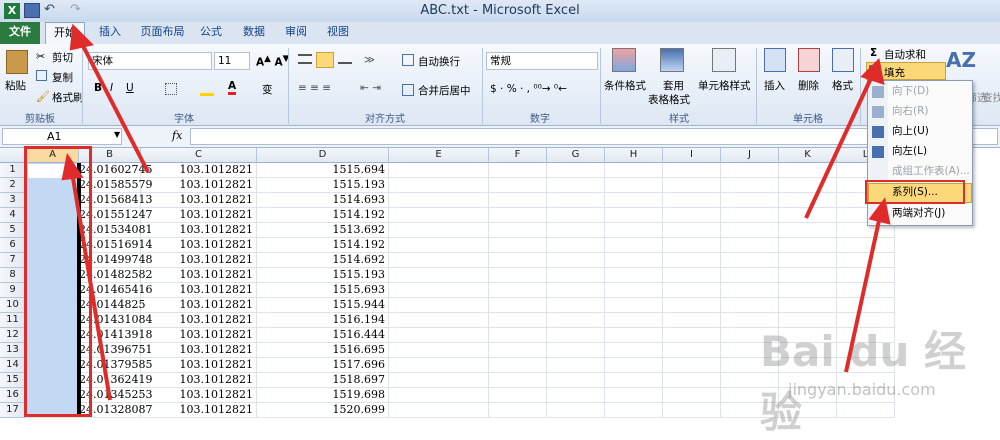  What do you see at coordinates (839, 147) in the screenshot?
I see `arrow-to-fill` at bounding box center [839, 147].